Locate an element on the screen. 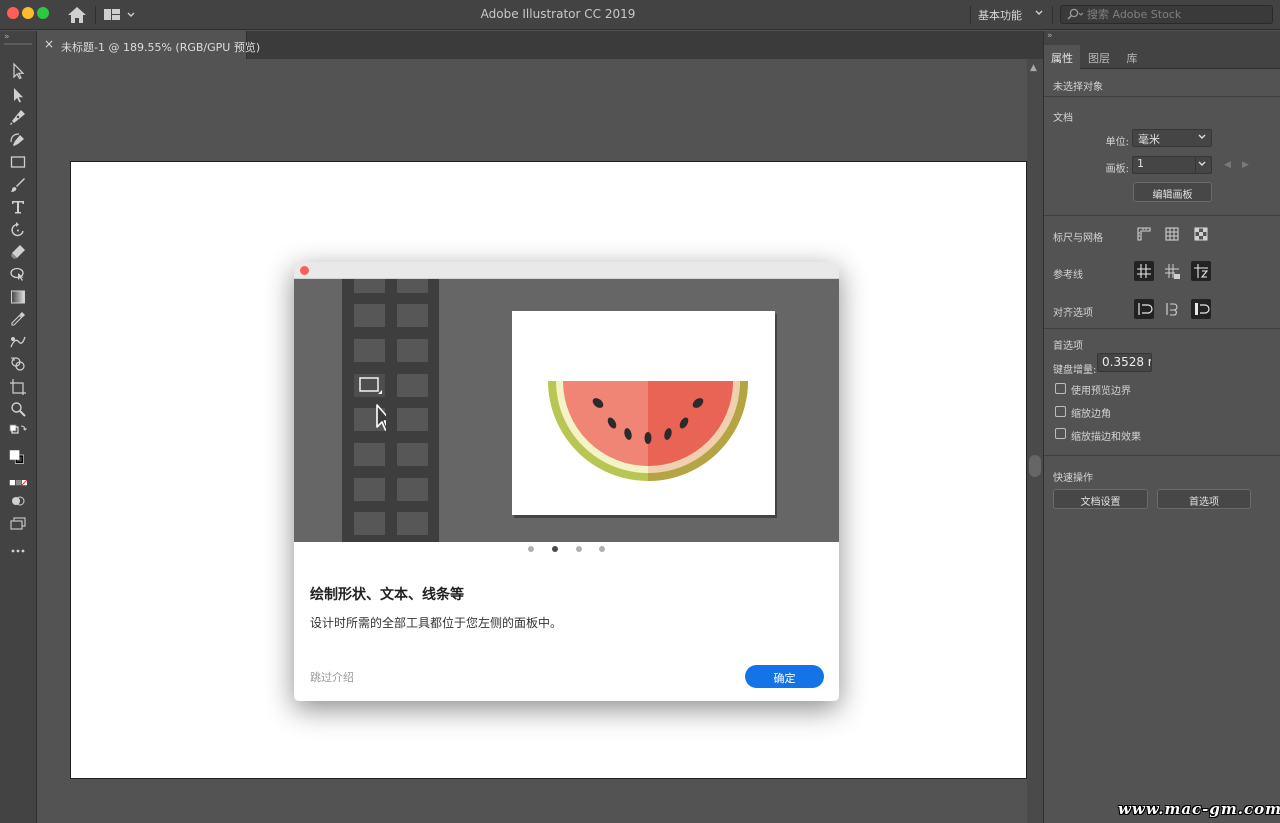 This screenshot has width=1280, height=823. snap-to-point-icon is located at coordinates (1144, 309).